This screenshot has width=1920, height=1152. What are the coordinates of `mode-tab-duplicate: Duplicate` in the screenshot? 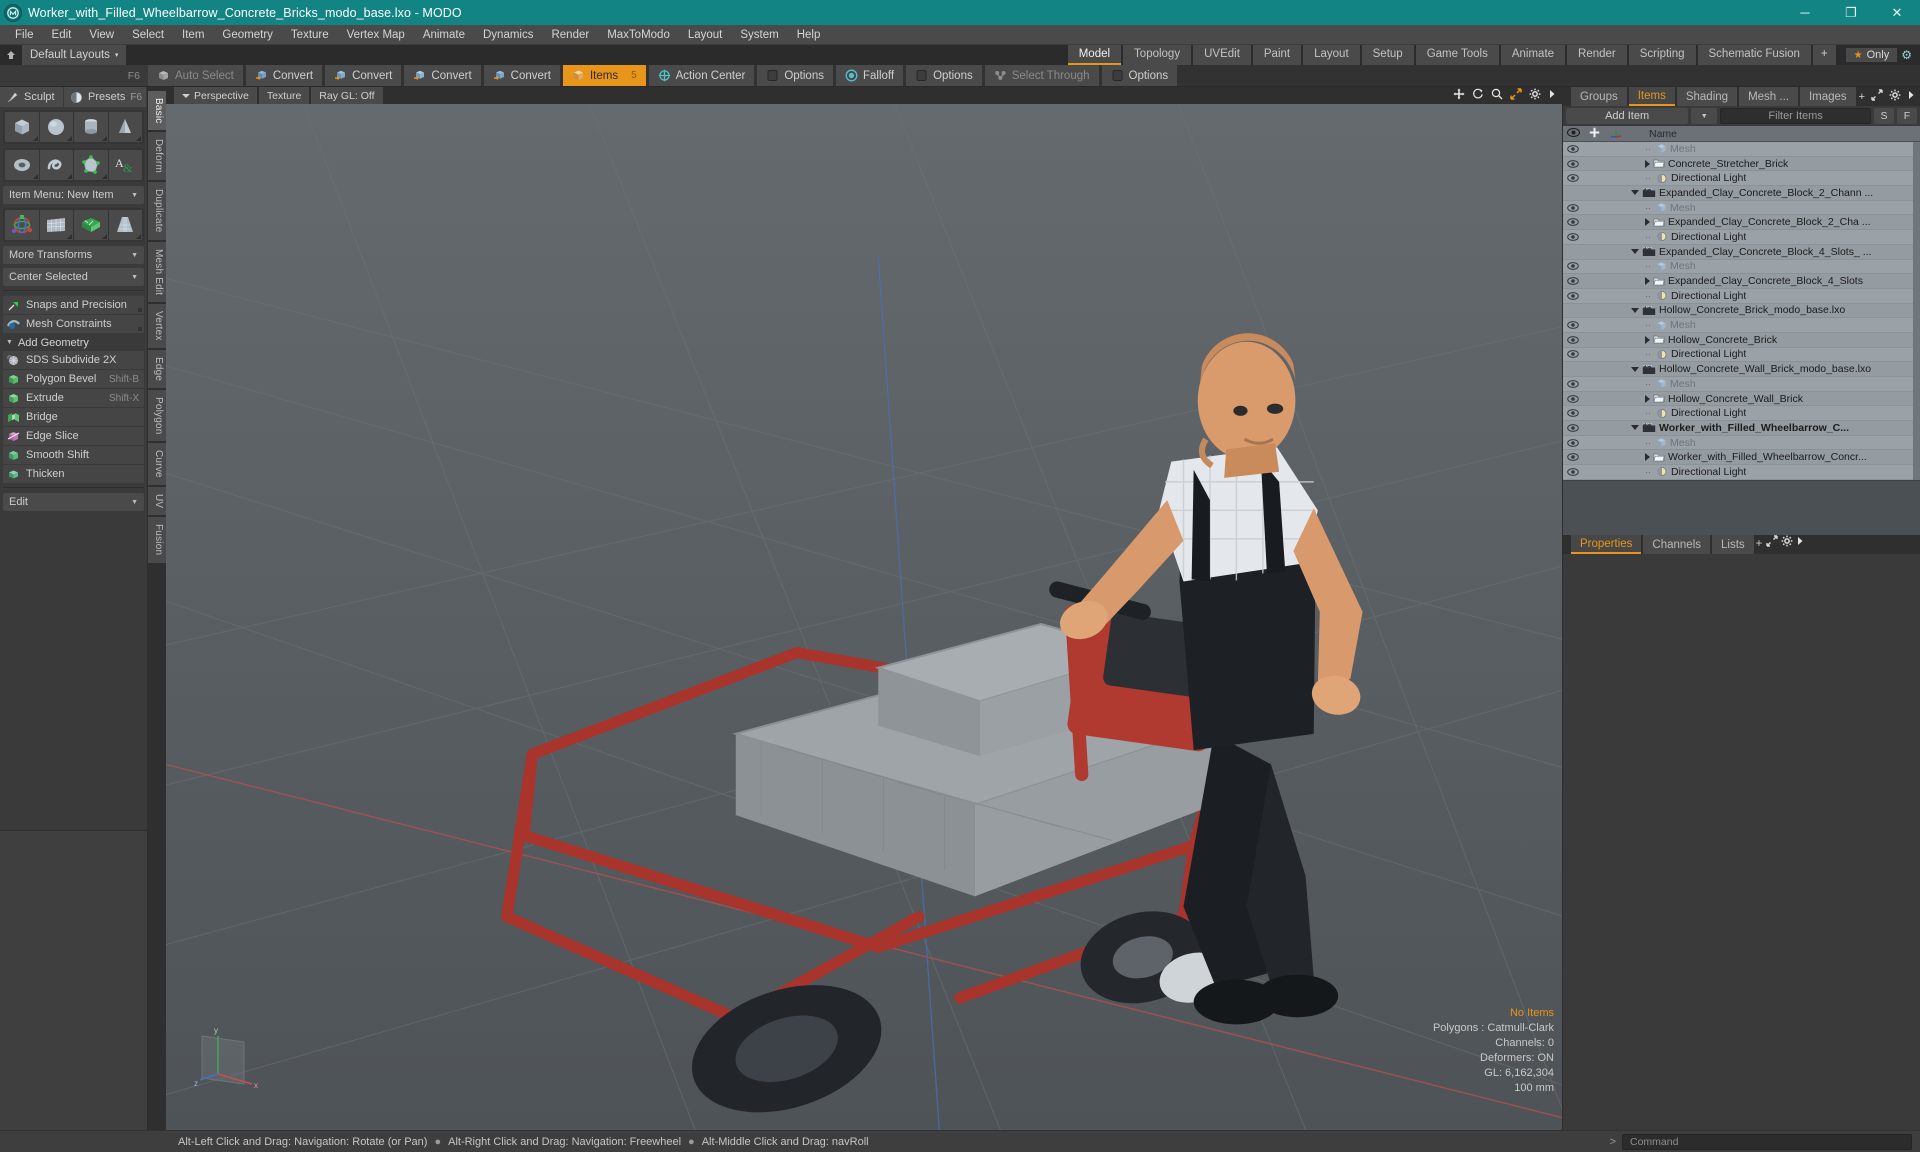 It's located at (157, 211).